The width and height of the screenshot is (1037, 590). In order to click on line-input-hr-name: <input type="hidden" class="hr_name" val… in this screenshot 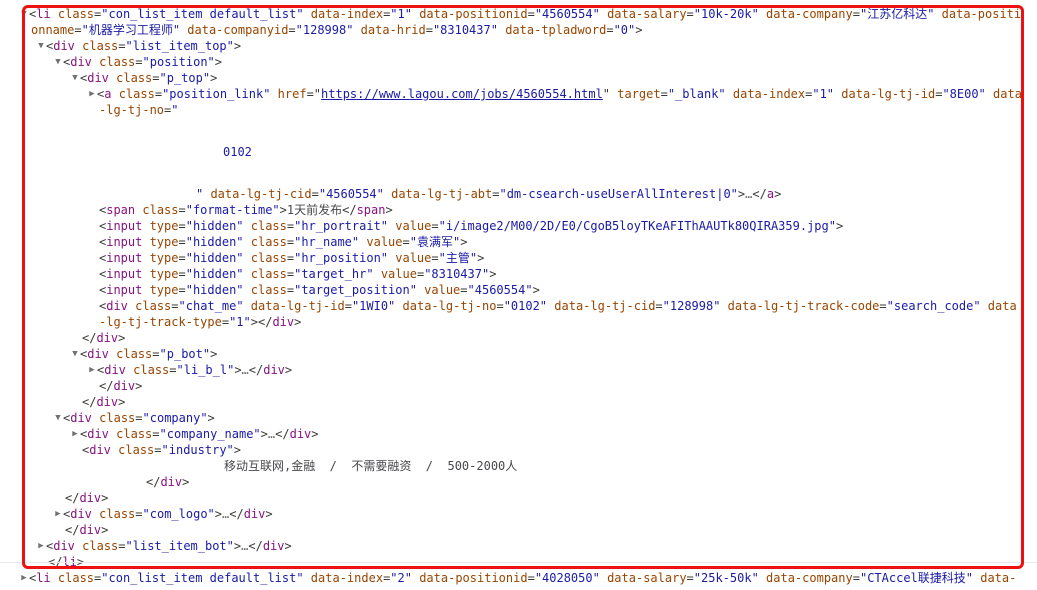, I will do `click(518, 242)`.